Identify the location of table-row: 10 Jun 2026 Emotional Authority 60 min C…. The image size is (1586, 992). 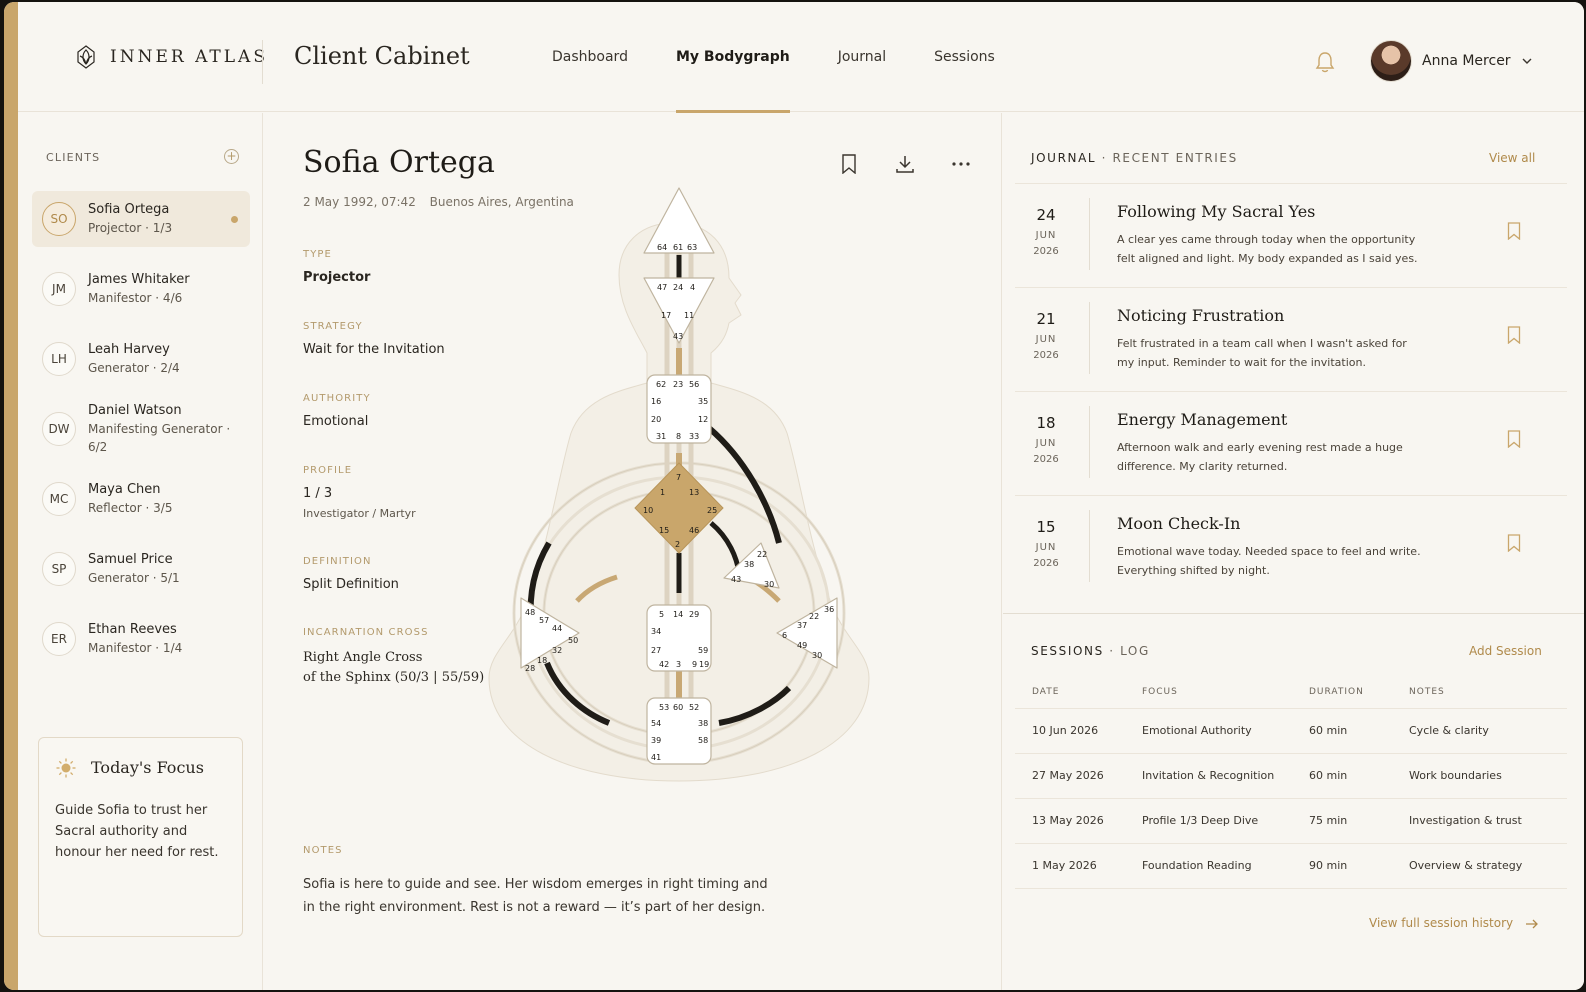
(1291, 731).